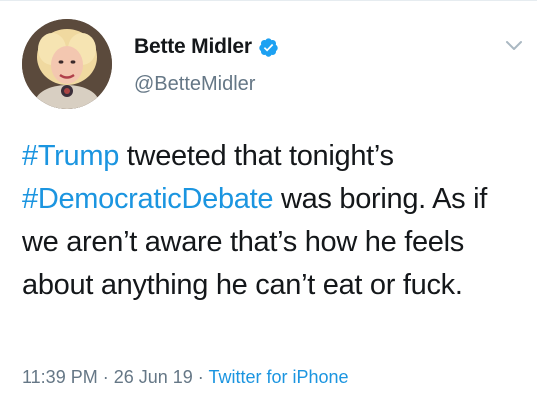  Describe the element at coordinates (278, 377) in the screenshot. I see `tweet-source-link: Twitter for iPhone` at that location.